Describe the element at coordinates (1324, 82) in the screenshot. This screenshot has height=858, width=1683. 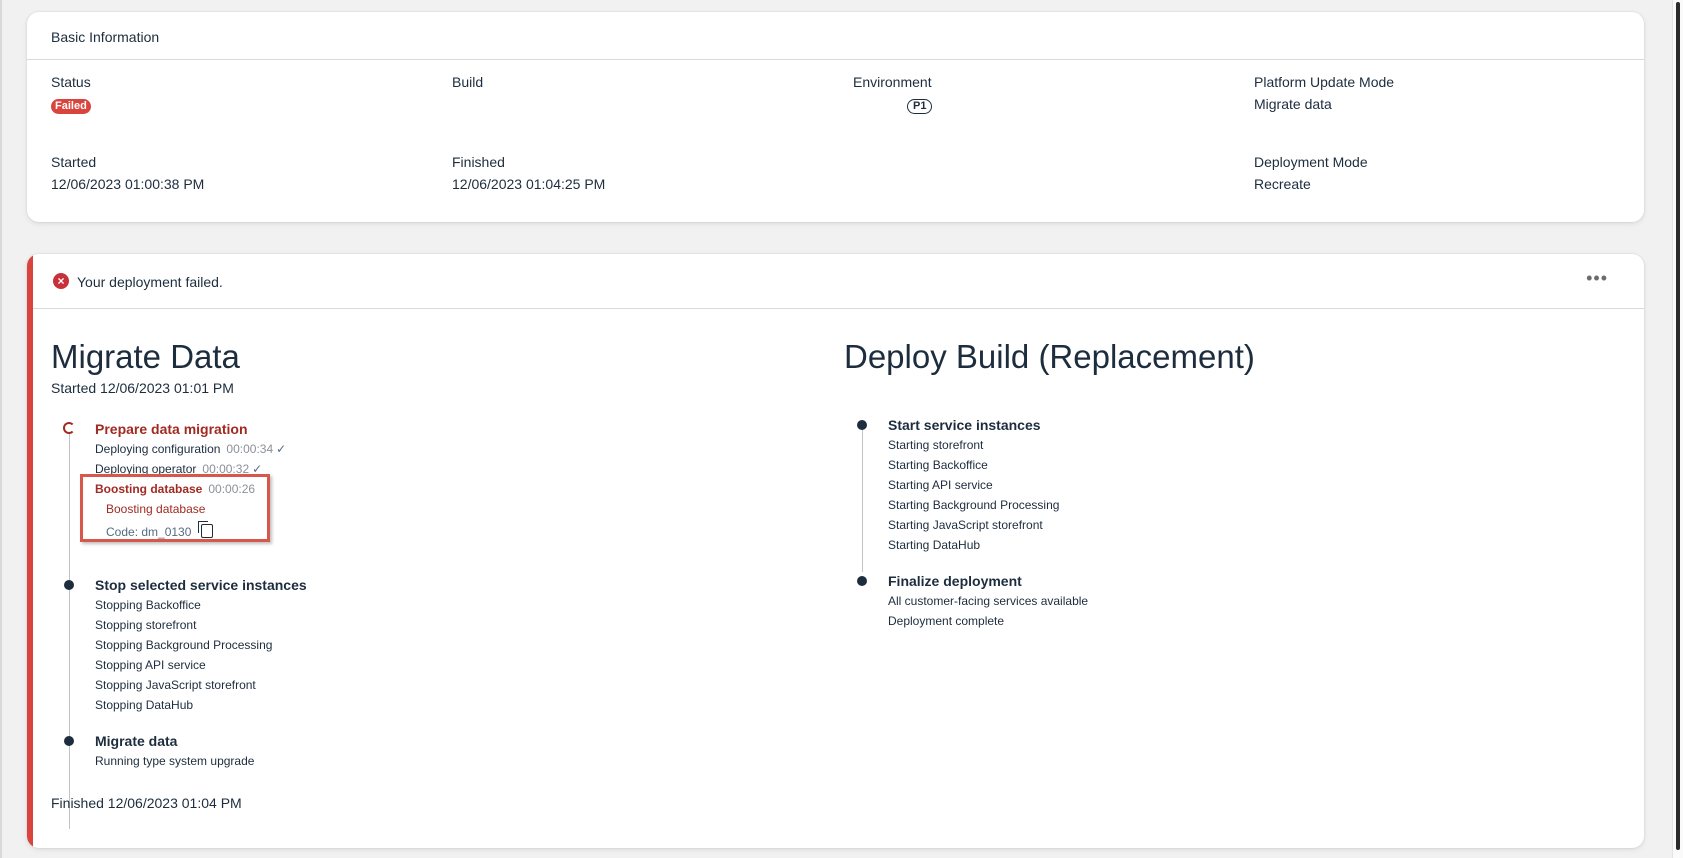
I see `platform-update-mode-label: Platform Update Mode` at that location.